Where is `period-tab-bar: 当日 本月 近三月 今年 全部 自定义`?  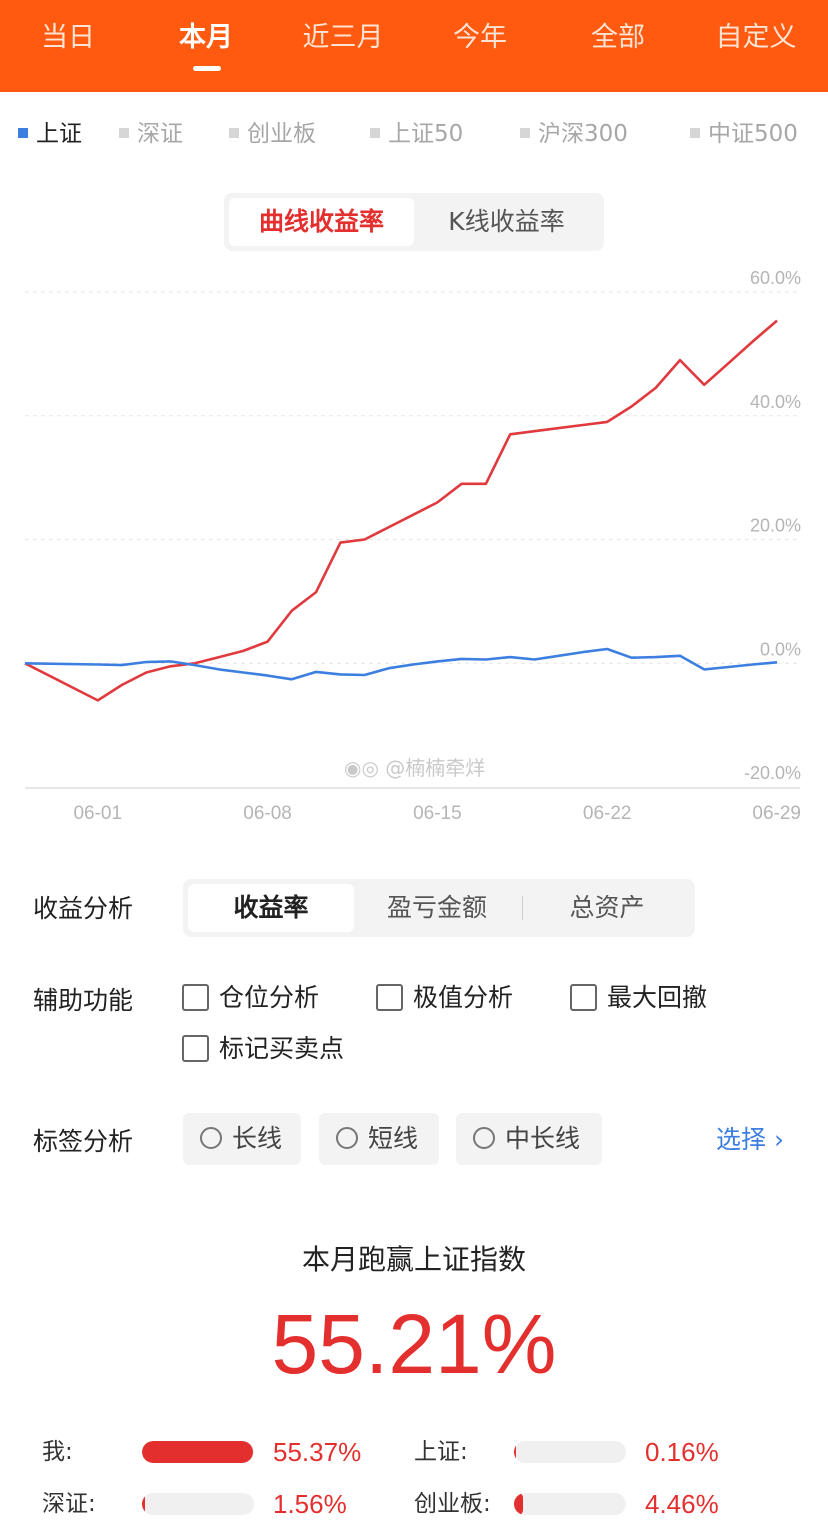 period-tab-bar: 当日 本月 近三月 今年 全部 自定义 is located at coordinates (414, 46).